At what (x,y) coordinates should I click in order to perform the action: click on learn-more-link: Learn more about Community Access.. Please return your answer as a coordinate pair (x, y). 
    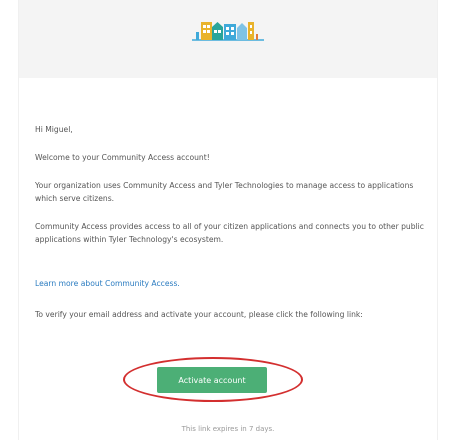
    Looking at the image, I should click on (230, 284).